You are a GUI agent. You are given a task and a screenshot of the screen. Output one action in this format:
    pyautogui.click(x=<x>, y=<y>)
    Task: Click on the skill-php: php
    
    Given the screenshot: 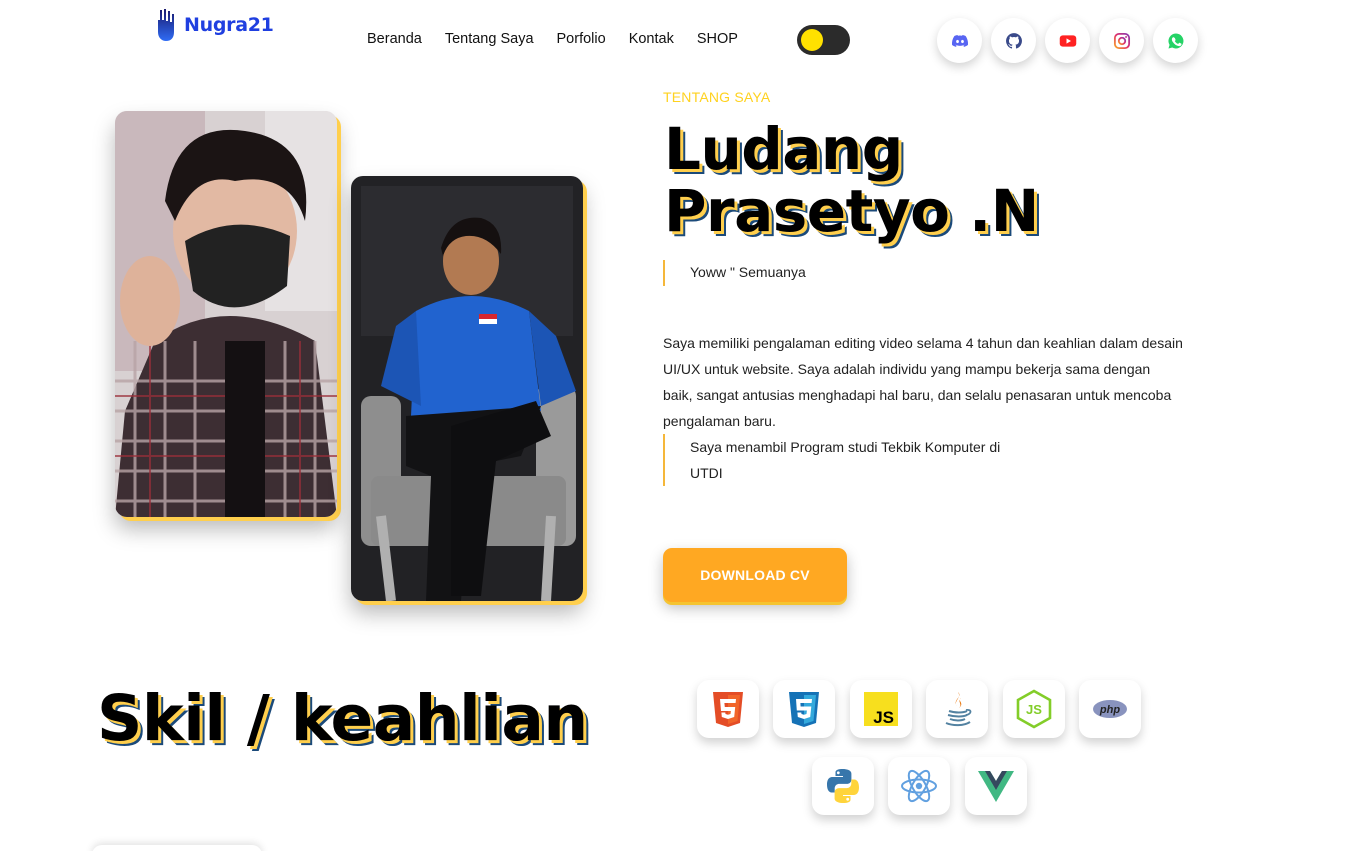 What is the action you would take?
    pyautogui.click(x=1110, y=709)
    